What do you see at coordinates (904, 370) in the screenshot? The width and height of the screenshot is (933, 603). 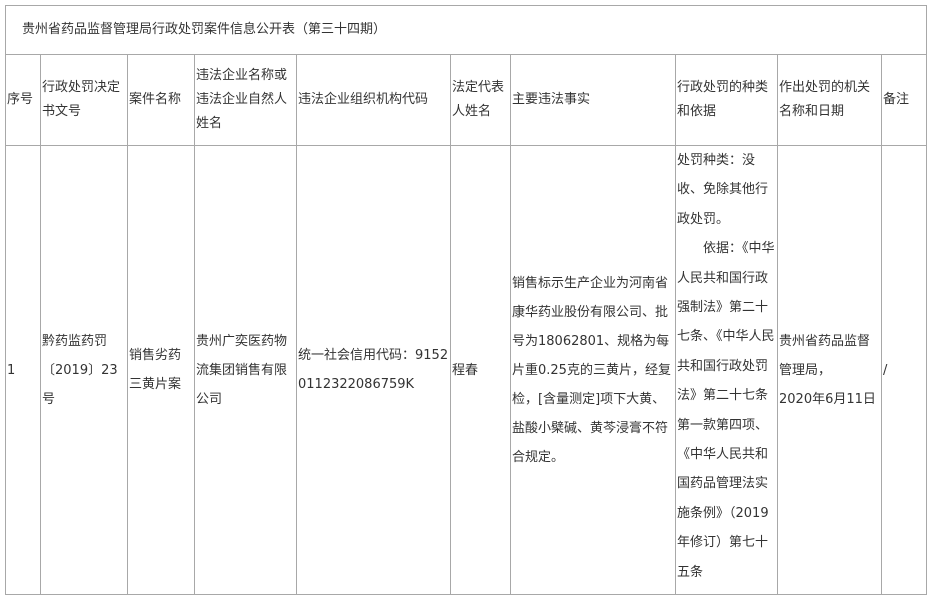 I see `cell-remarks: /` at bounding box center [904, 370].